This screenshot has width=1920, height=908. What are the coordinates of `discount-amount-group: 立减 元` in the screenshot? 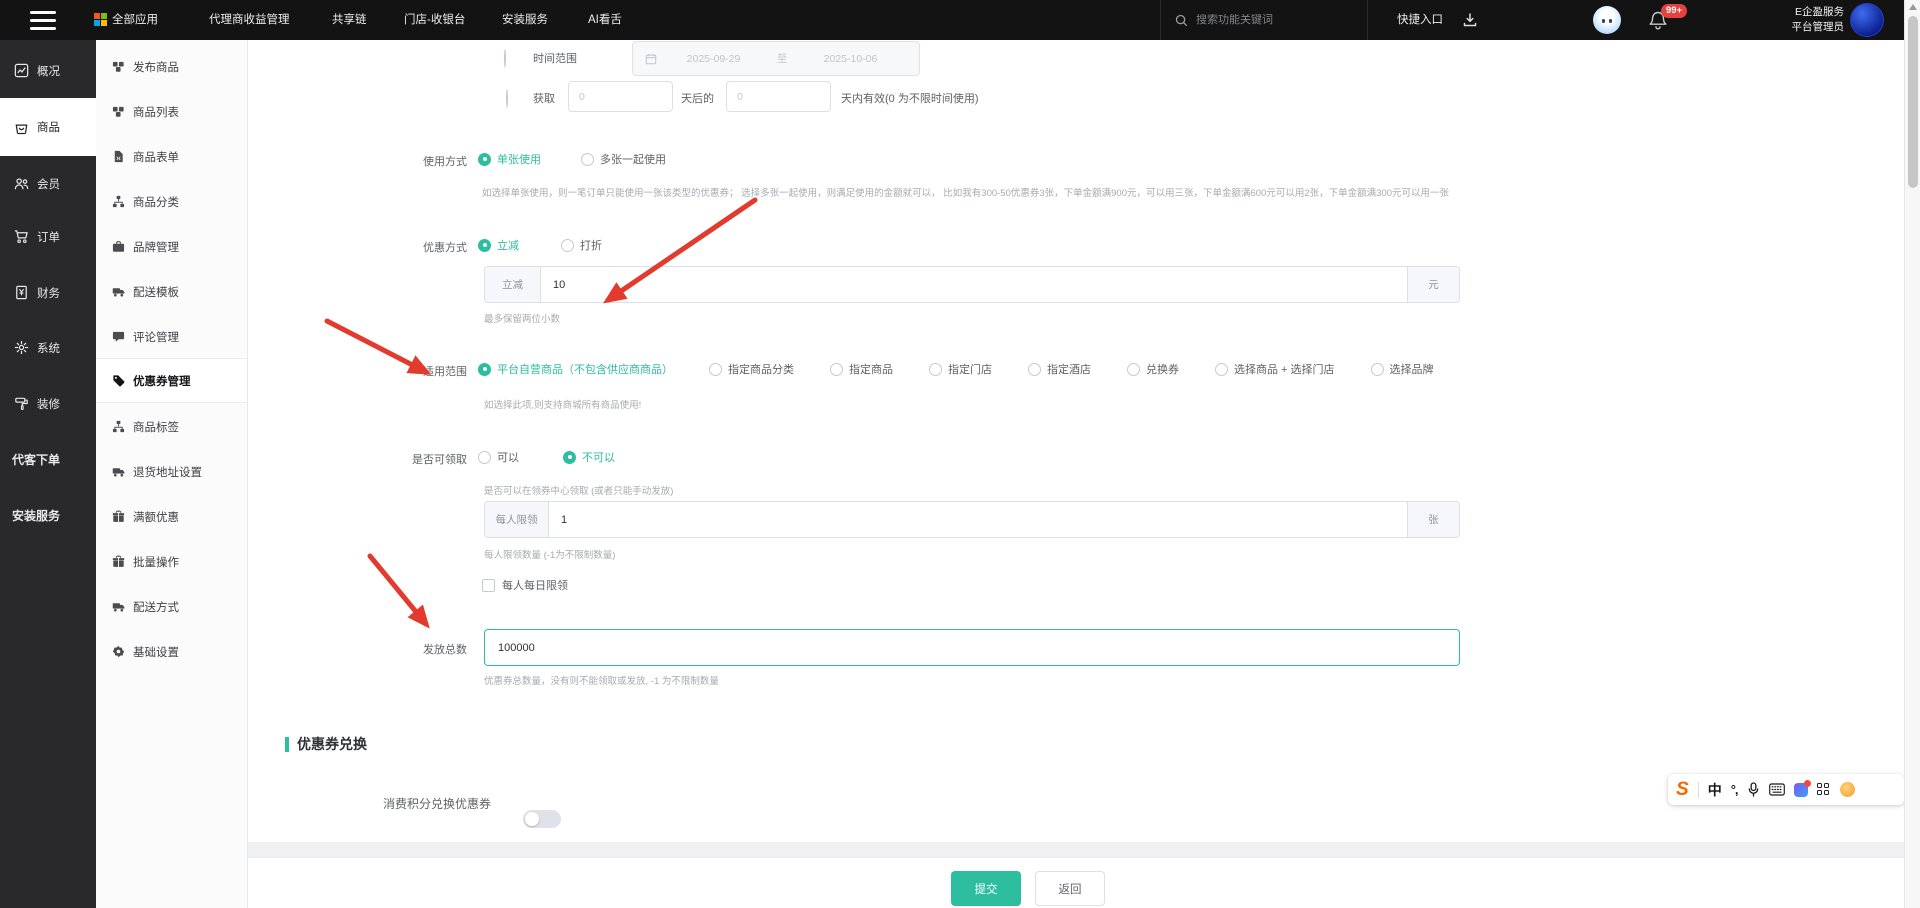 It's located at (972, 284).